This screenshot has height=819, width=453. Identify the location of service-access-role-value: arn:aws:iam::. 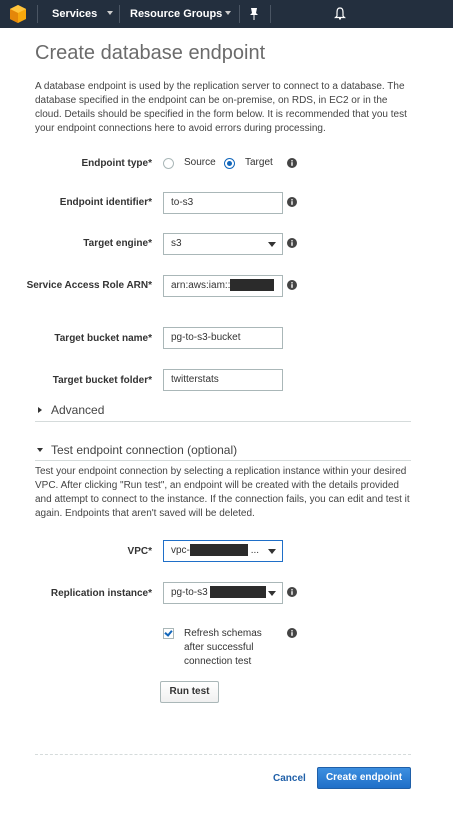
(201, 285).